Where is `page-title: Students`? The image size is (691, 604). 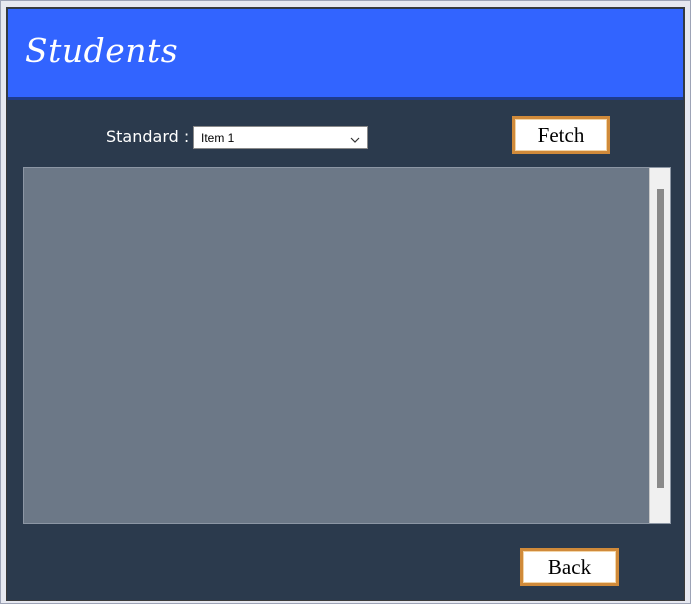
page-title: Students is located at coordinates (102, 50).